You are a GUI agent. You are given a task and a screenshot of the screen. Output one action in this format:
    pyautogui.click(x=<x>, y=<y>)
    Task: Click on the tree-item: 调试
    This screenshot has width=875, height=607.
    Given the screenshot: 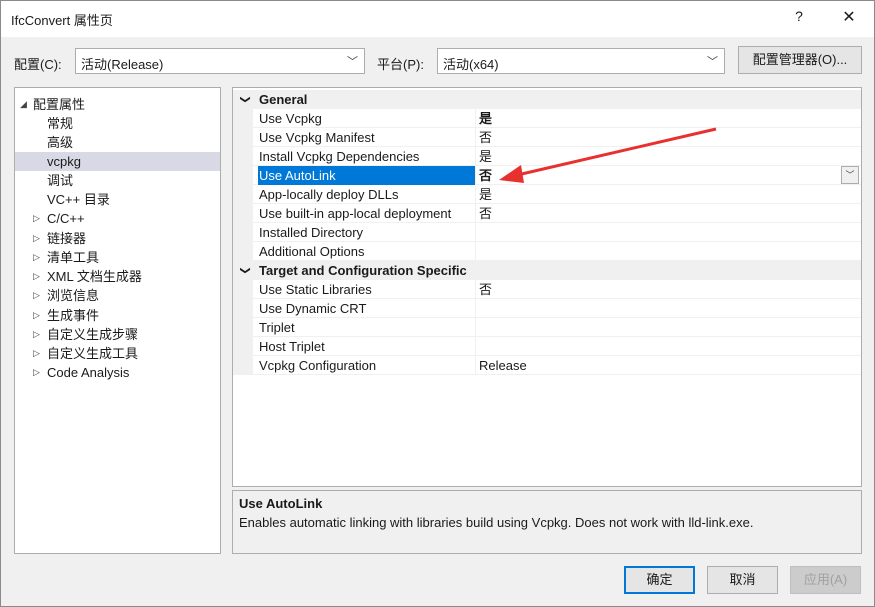 What is the action you would take?
    pyautogui.click(x=117, y=180)
    